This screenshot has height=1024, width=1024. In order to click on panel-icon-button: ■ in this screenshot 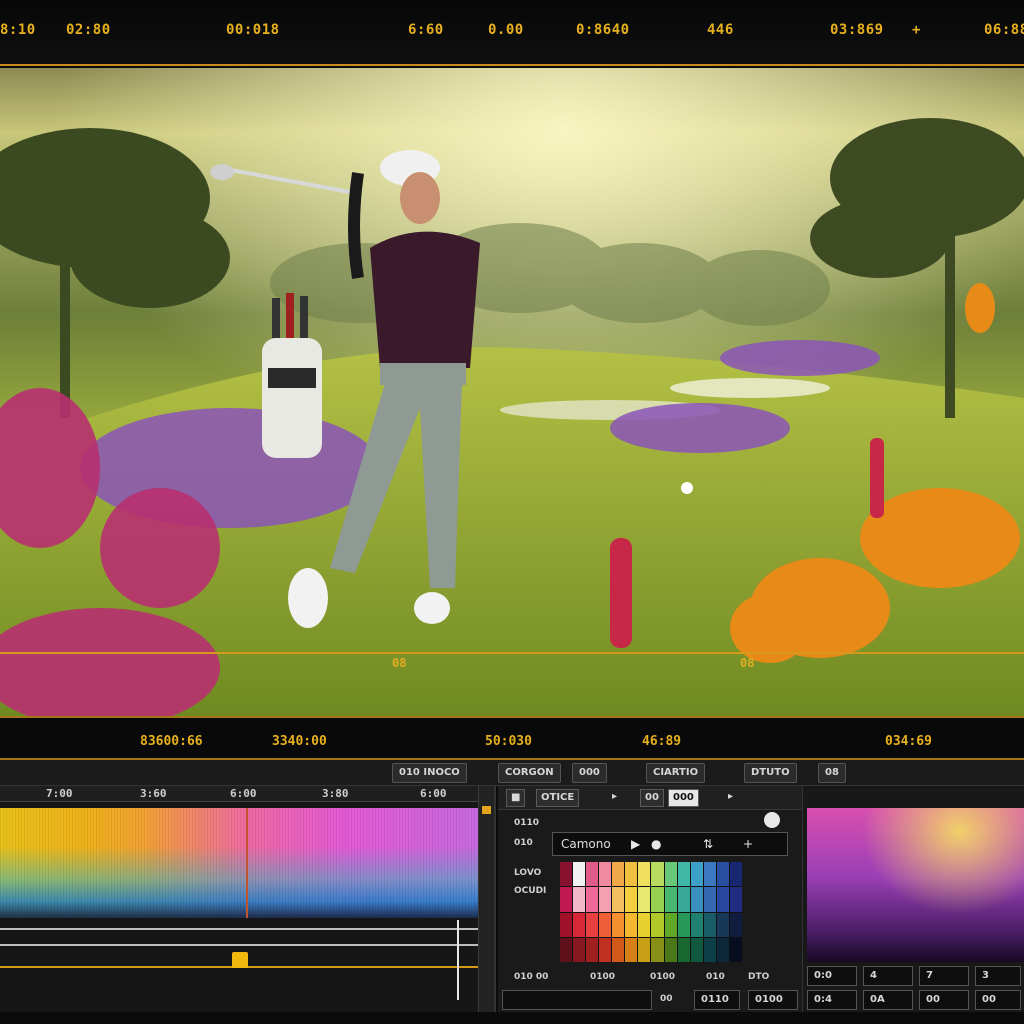, I will do `click(516, 798)`.